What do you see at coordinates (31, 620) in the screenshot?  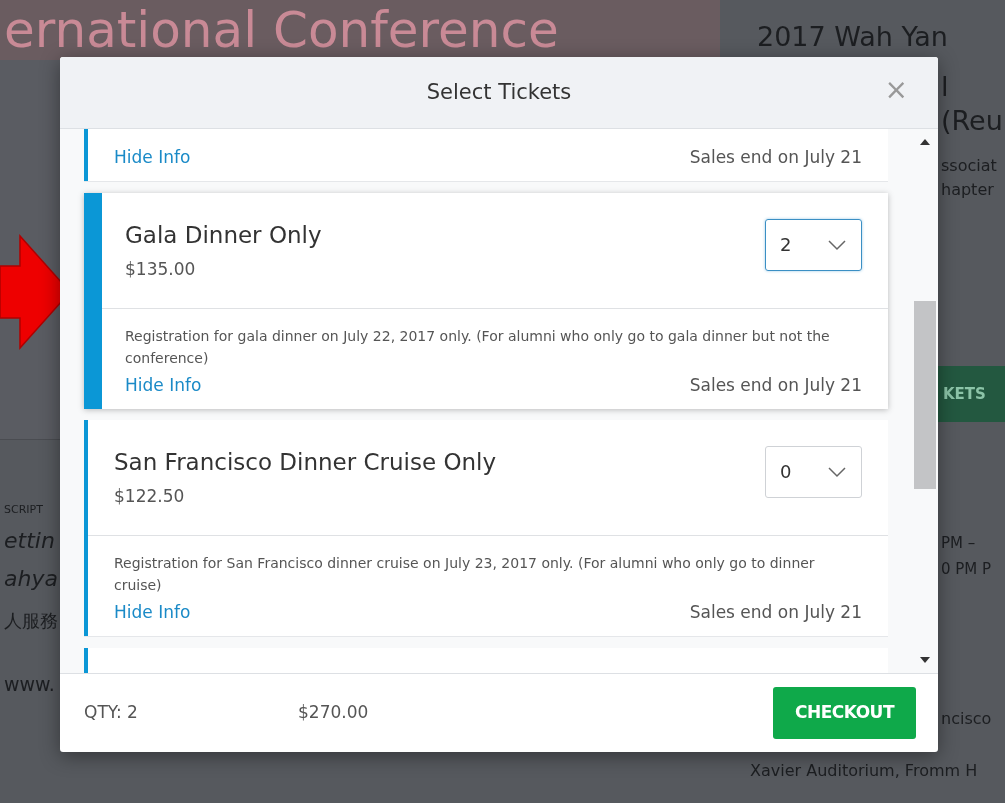 I see `chinese-text: 人服務` at bounding box center [31, 620].